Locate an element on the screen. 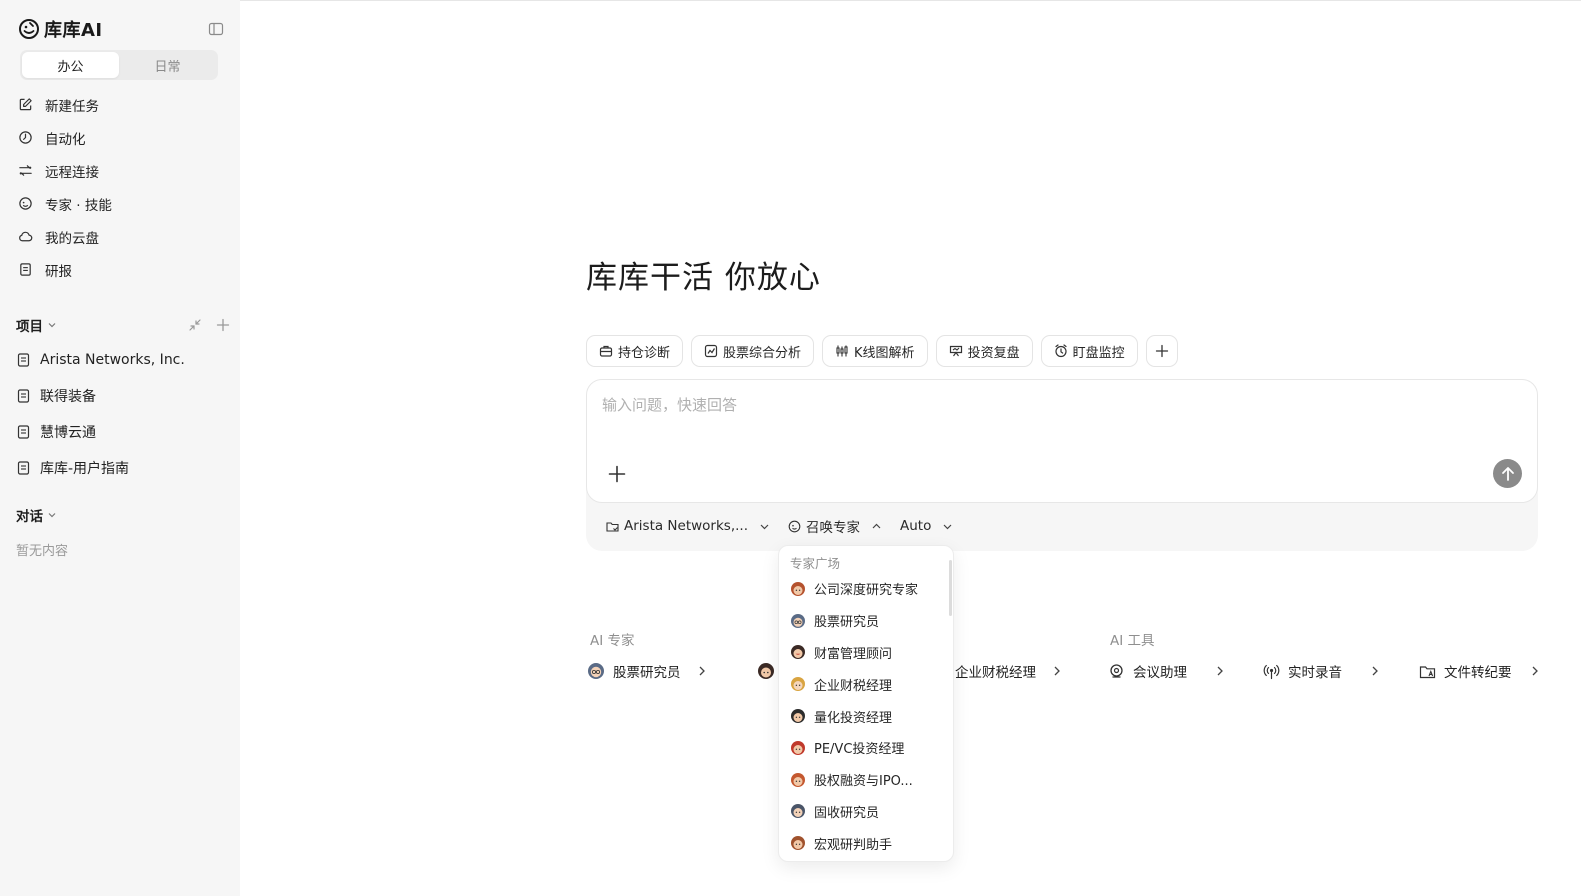  dropdown-item: 股票研究员 is located at coordinates (867, 621).